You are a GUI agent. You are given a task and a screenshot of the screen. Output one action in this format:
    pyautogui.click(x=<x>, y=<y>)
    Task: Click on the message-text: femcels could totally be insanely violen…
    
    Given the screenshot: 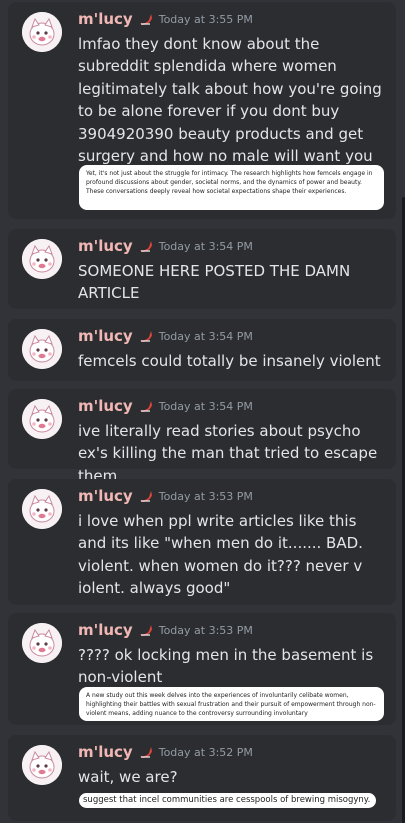 What is the action you would take?
    pyautogui.click(x=229, y=361)
    